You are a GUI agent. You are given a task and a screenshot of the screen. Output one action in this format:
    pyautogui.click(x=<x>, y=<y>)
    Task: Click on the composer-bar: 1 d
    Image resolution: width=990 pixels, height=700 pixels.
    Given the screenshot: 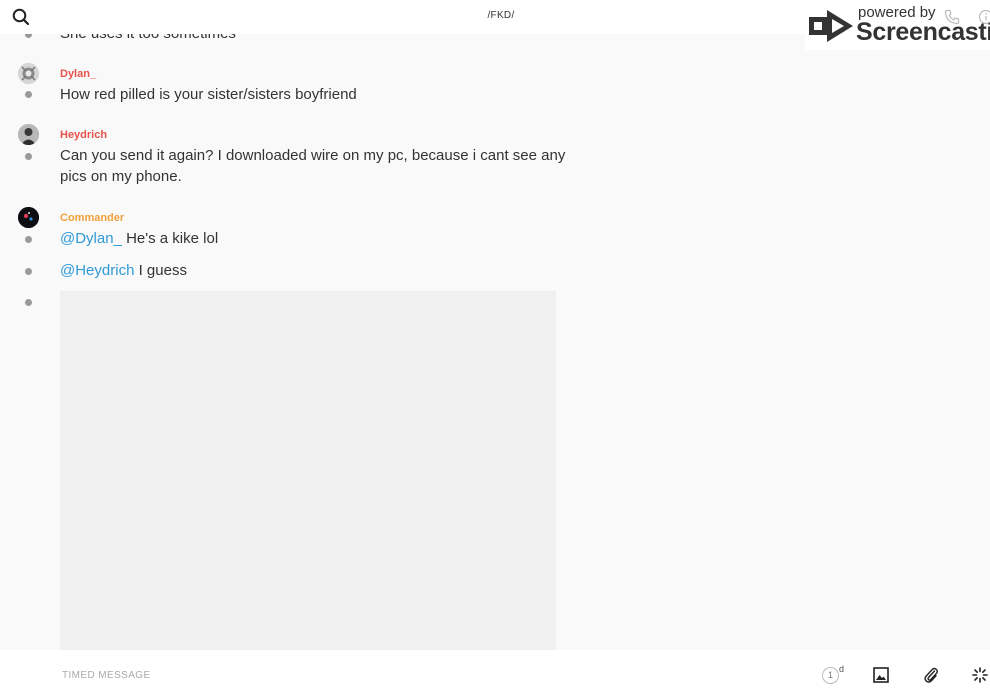 What is the action you would take?
    pyautogui.click(x=495, y=675)
    